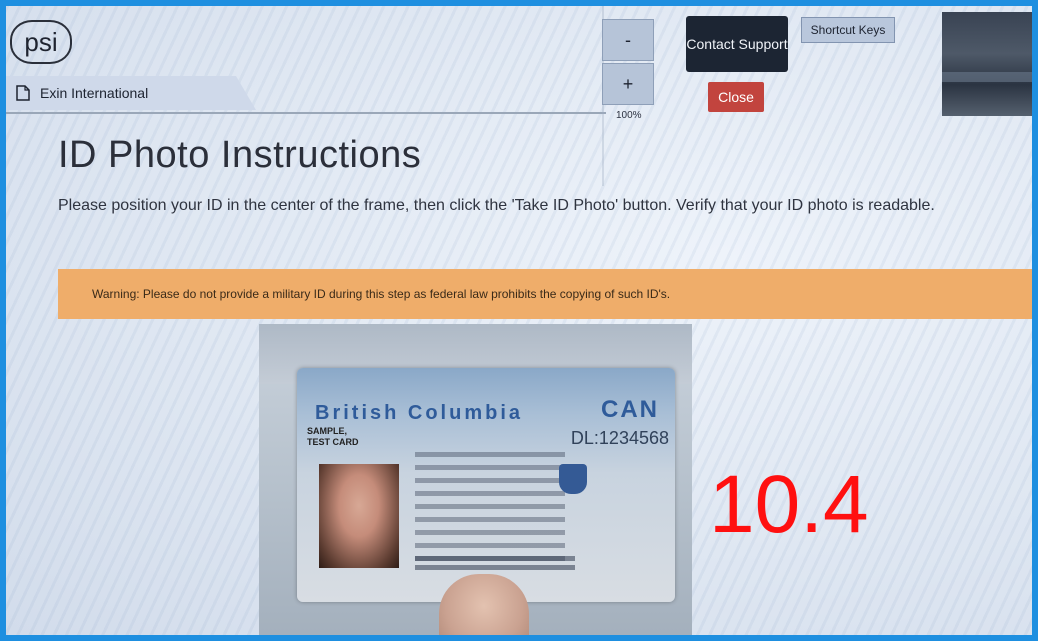 The height and width of the screenshot is (641, 1038). I want to click on id-details-blur, so click(490, 507).